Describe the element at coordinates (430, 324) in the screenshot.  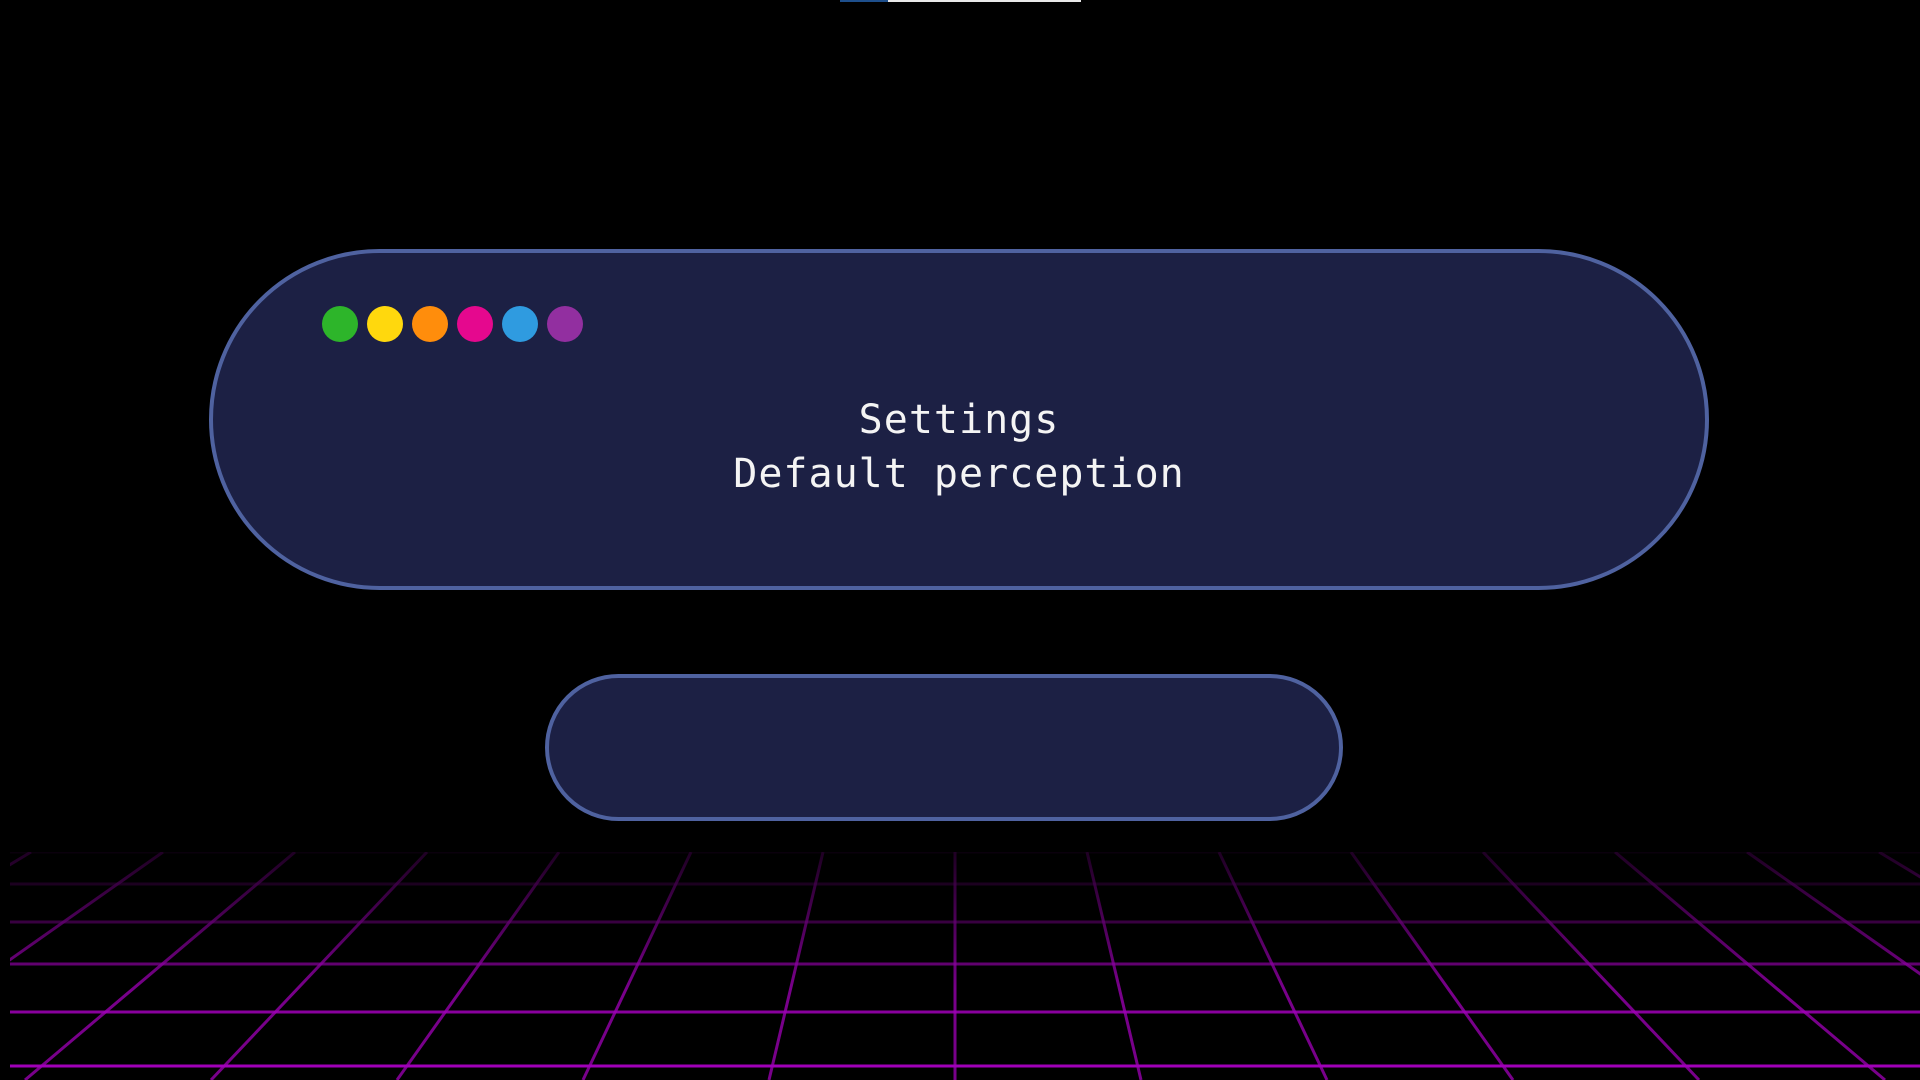
I see `orange-dot` at that location.